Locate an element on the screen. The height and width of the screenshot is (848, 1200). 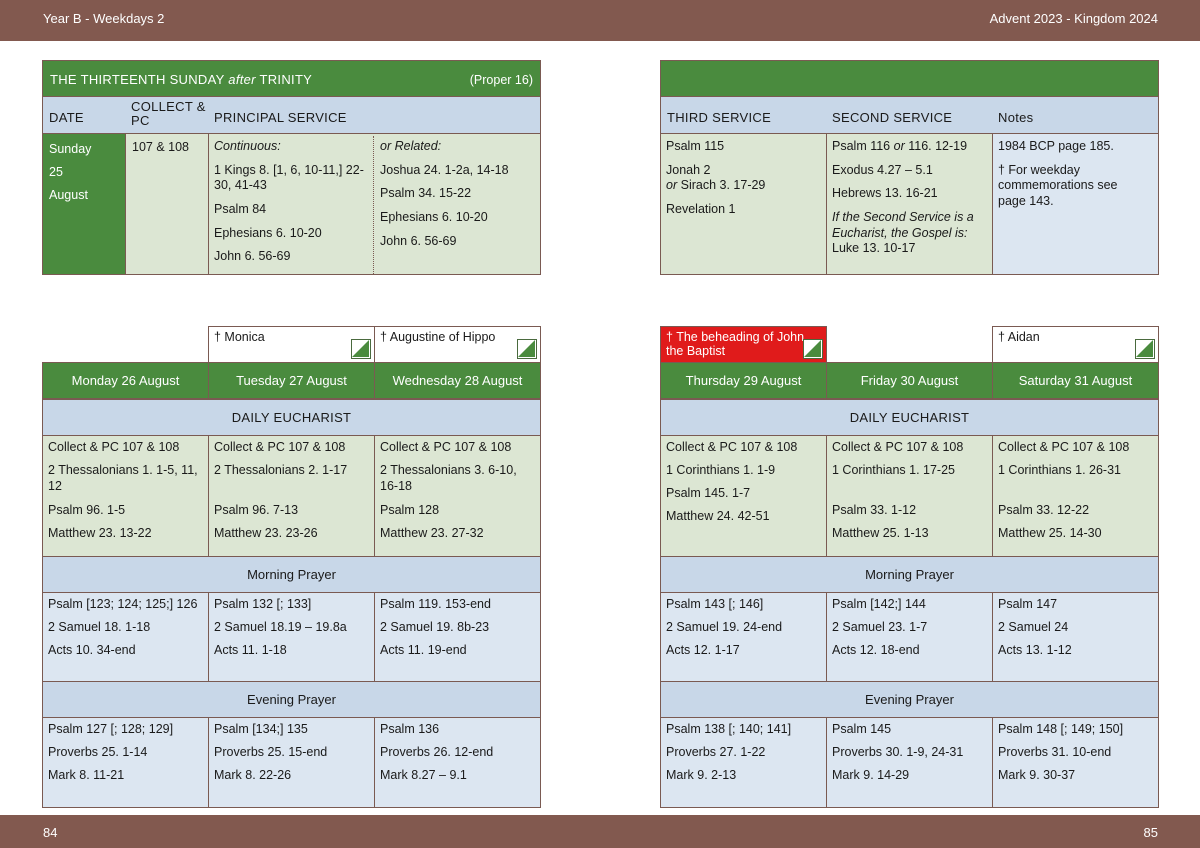
sunday-title-after: after is located at coordinates (242, 79).